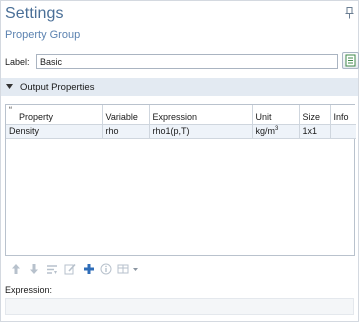 The image size is (359, 322). I want to click on collapse-triangle-icon, so click(9, 86).